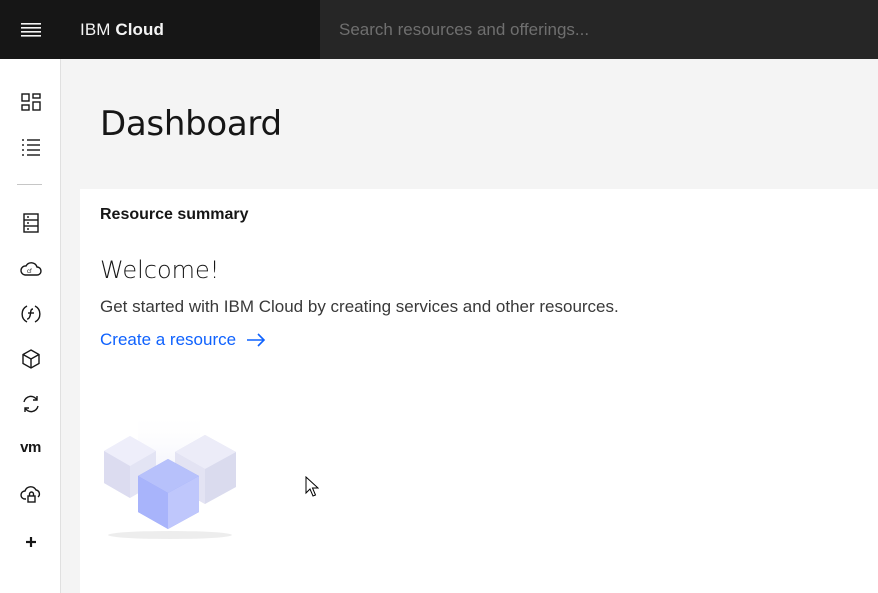 This screenshot has width=878, height=593. What do you see at coordinates (200, 30) in the screenshot?
I see `brand-logo: IBM Cloud` at bounding box center [200, 30].